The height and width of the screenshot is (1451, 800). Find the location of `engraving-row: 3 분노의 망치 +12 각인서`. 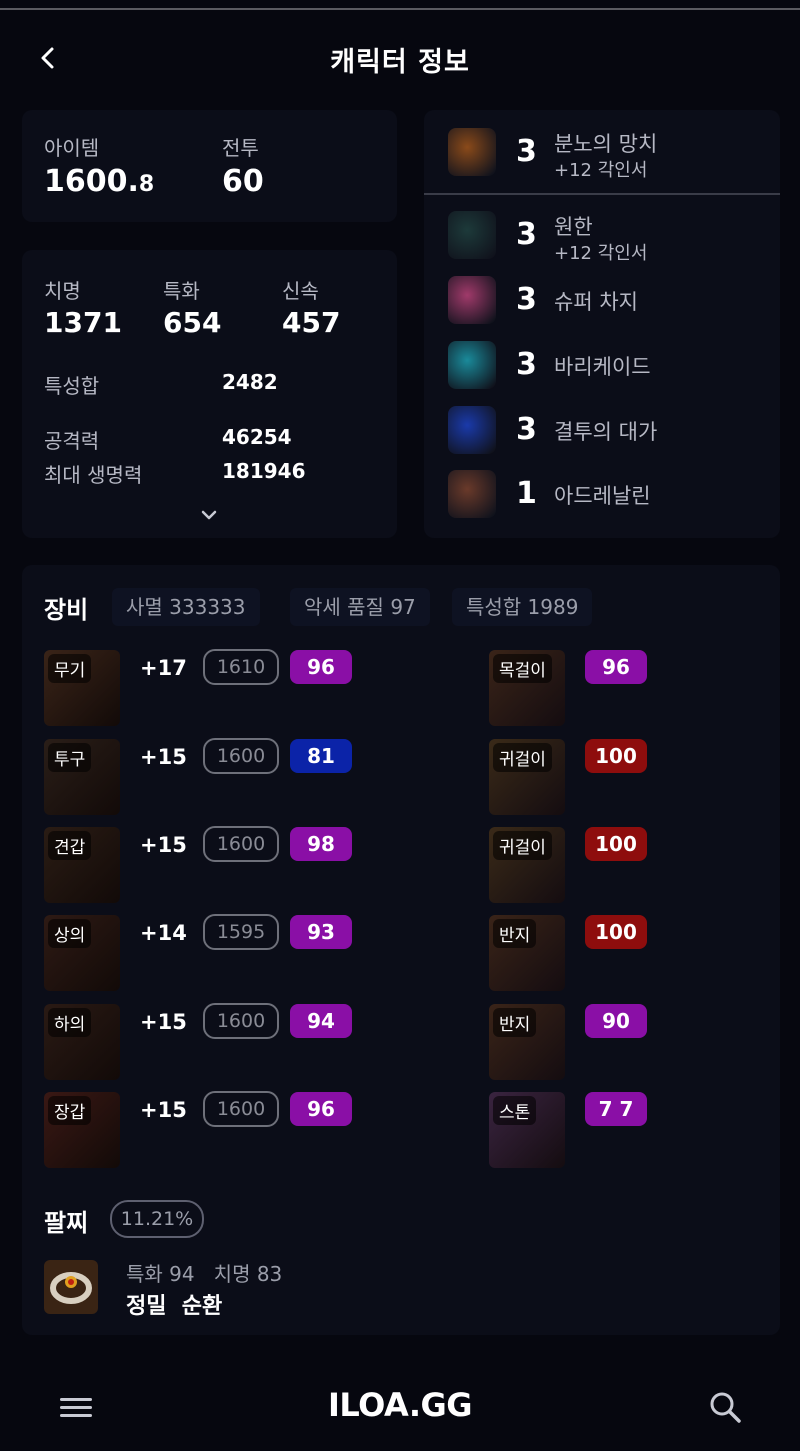

engraving-row: 3 분노의 망치 +12 각인서 is located at coordinates (608, 154).